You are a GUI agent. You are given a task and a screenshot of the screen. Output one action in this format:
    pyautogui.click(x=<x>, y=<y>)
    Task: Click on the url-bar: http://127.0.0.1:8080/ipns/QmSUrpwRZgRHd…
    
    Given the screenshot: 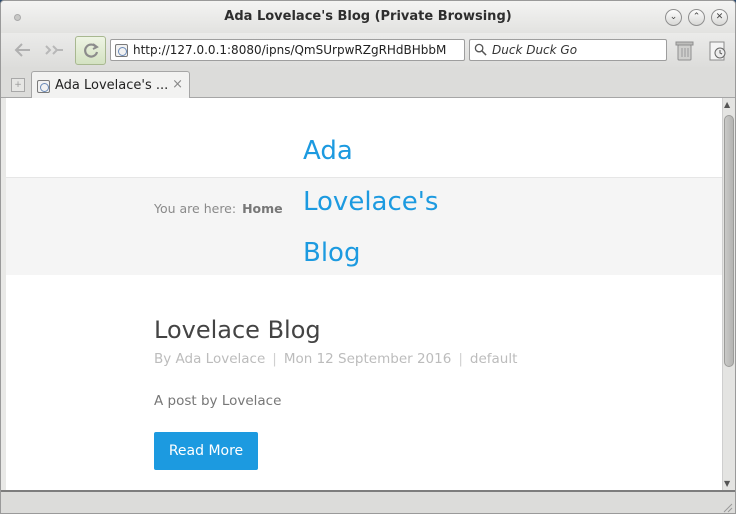 What is the action you would take?
    pyautogui.click(x=287, y=50)
    